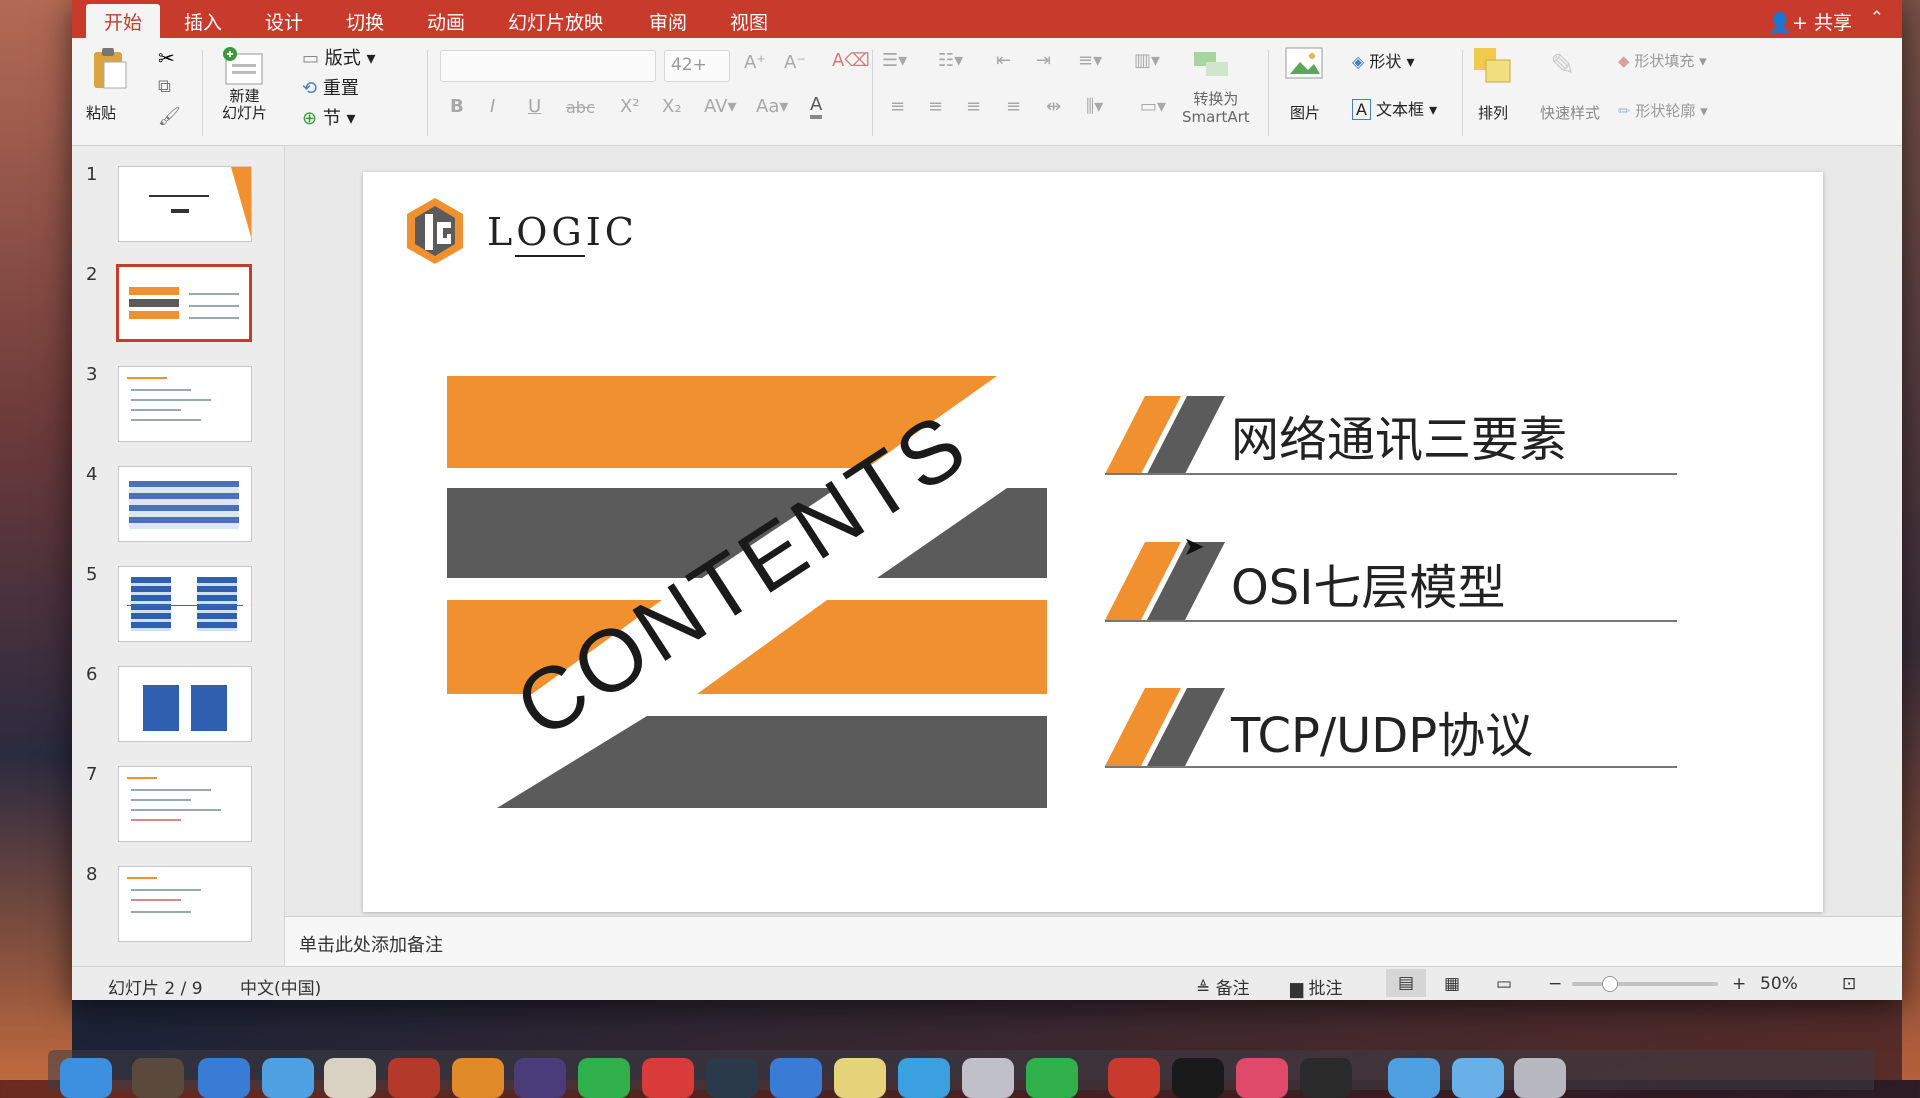 The image size is (1920, 1098). Describe the element at coordinates (330, 87) in the screenshot. I see `reset-button: ⟲ 重置` at that location.